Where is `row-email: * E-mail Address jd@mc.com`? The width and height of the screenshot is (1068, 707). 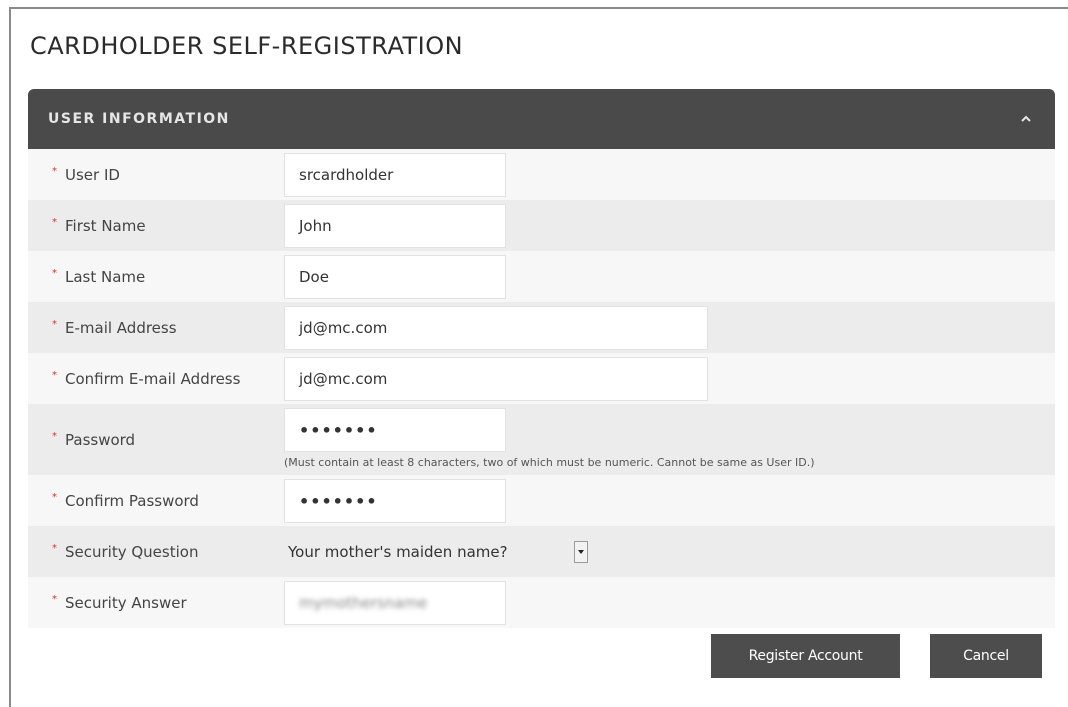 row-email: * E-mail Address jd@mc.com is located at coordinates (541, 327).